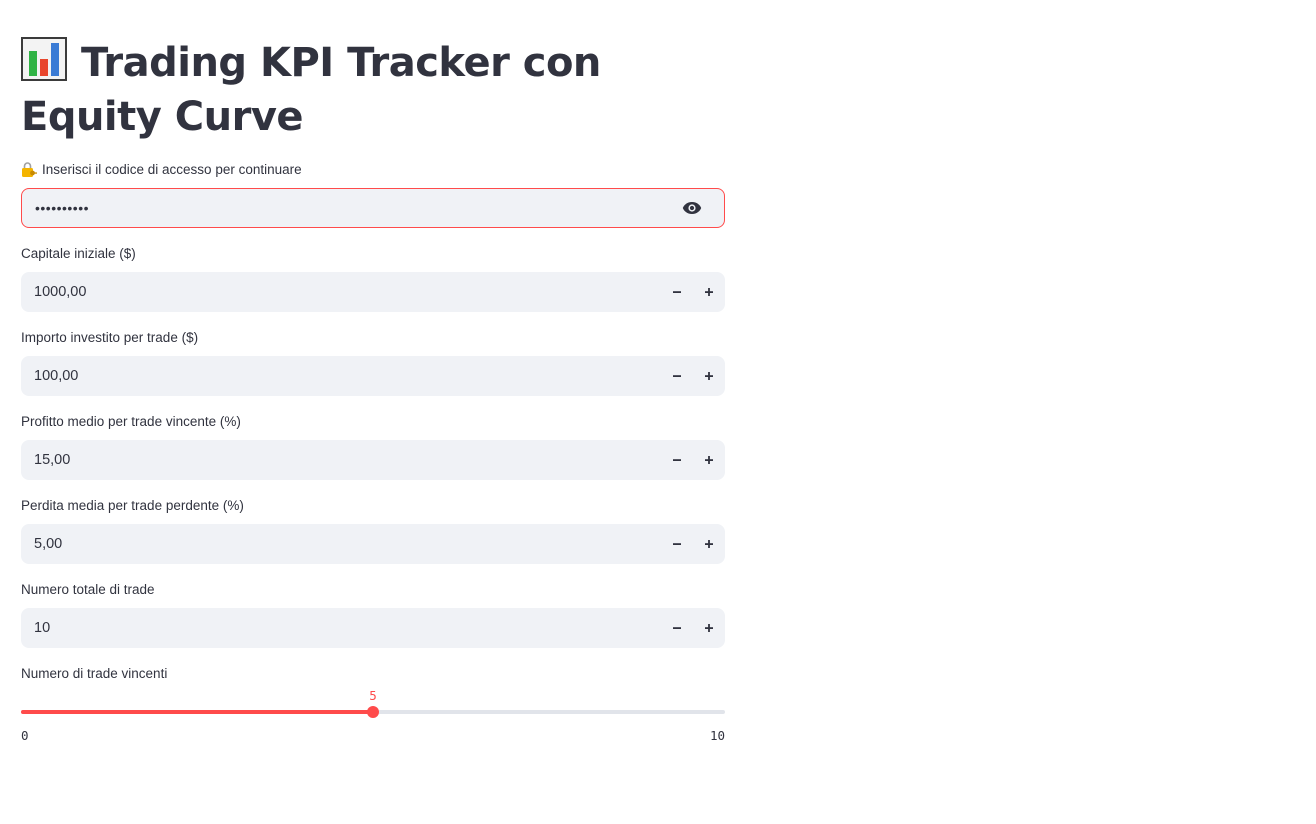 The height and width of the screenshot is (824, 1316). I want to click on lock-key-icon, so click(29, 169).